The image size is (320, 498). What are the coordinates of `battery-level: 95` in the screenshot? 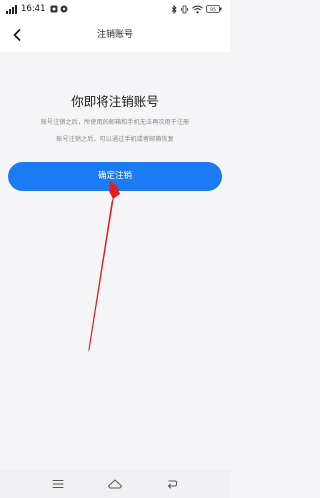 It's located at (213, 10).